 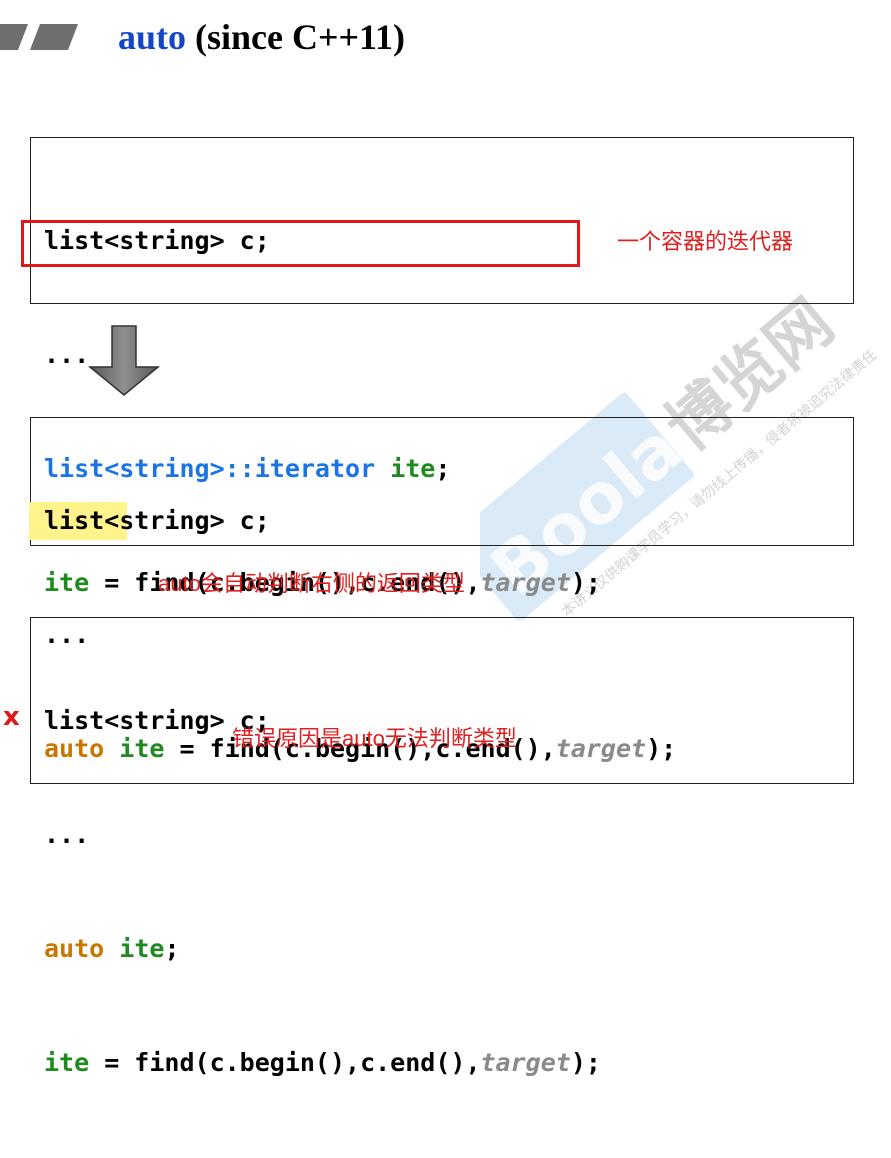 What do you see at coordinates (322, 949) in the screenshot?
I see `code-line-3: auto ite;` at bounding box center [322, 949].